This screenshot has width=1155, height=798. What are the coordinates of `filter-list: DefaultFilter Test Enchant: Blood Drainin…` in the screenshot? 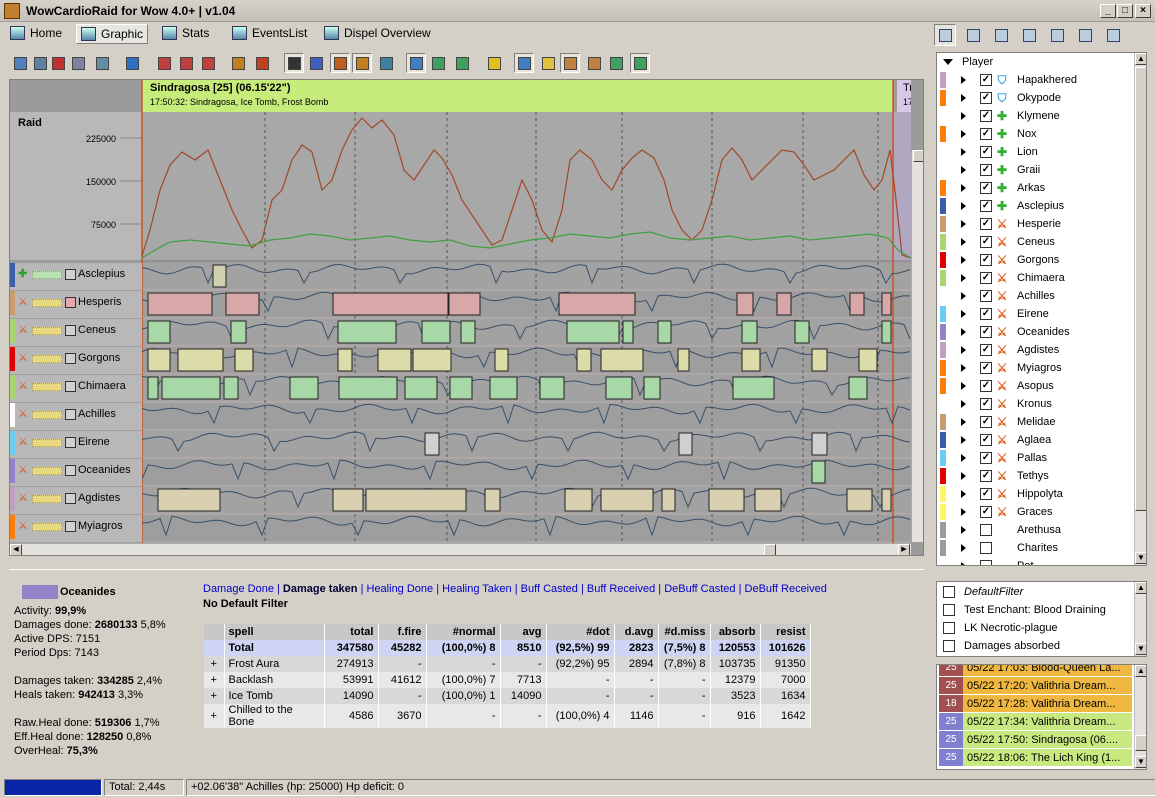 It's located at (1041, 619).